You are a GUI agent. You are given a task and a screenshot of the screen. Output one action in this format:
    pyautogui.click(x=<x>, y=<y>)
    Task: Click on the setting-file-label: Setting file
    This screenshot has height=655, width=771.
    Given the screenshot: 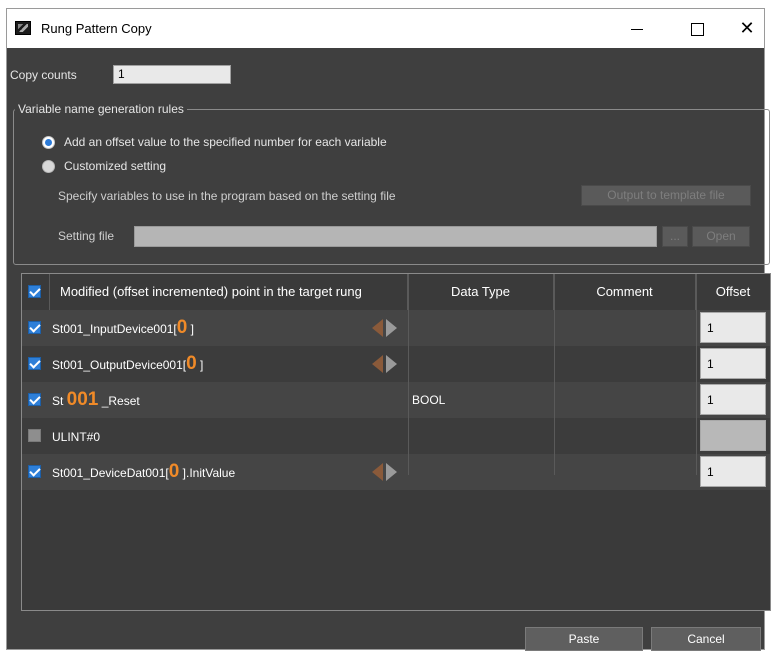 What is the action you would take?
    pyautogui.click(x=86, y=236)
    